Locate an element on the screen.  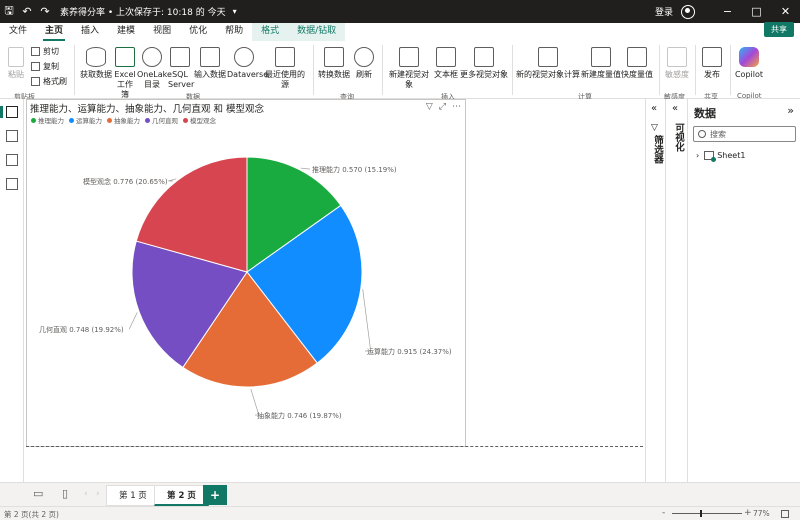
new-measure-button: 新建度量值 is located at coordinates (601, 63).